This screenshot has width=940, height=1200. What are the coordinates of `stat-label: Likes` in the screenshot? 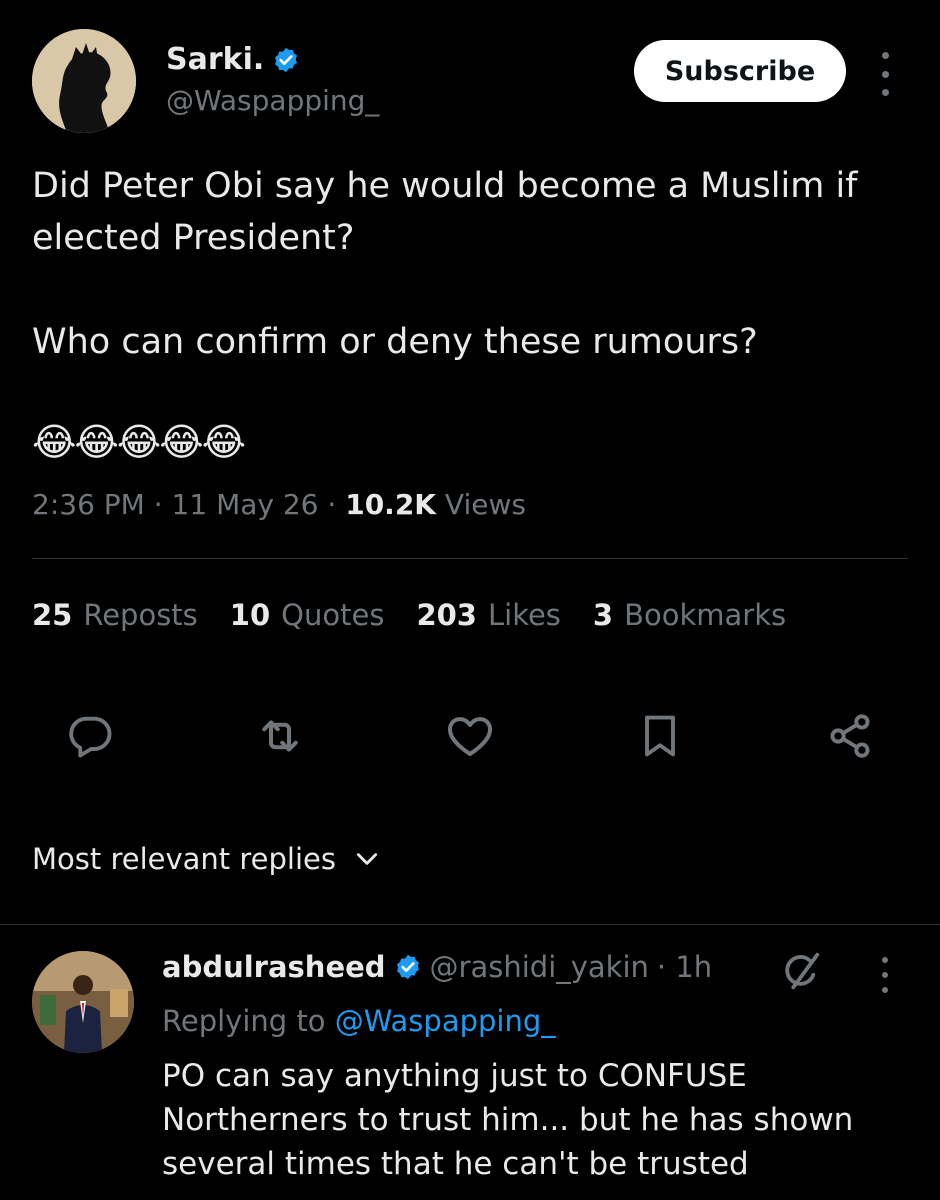 It's located at (524, 615).